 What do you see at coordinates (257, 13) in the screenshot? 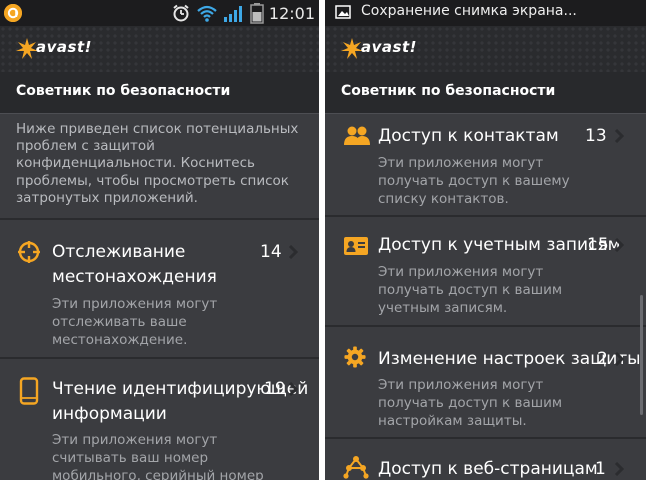
I see `battery-icon` at bounding box center [257, 13].